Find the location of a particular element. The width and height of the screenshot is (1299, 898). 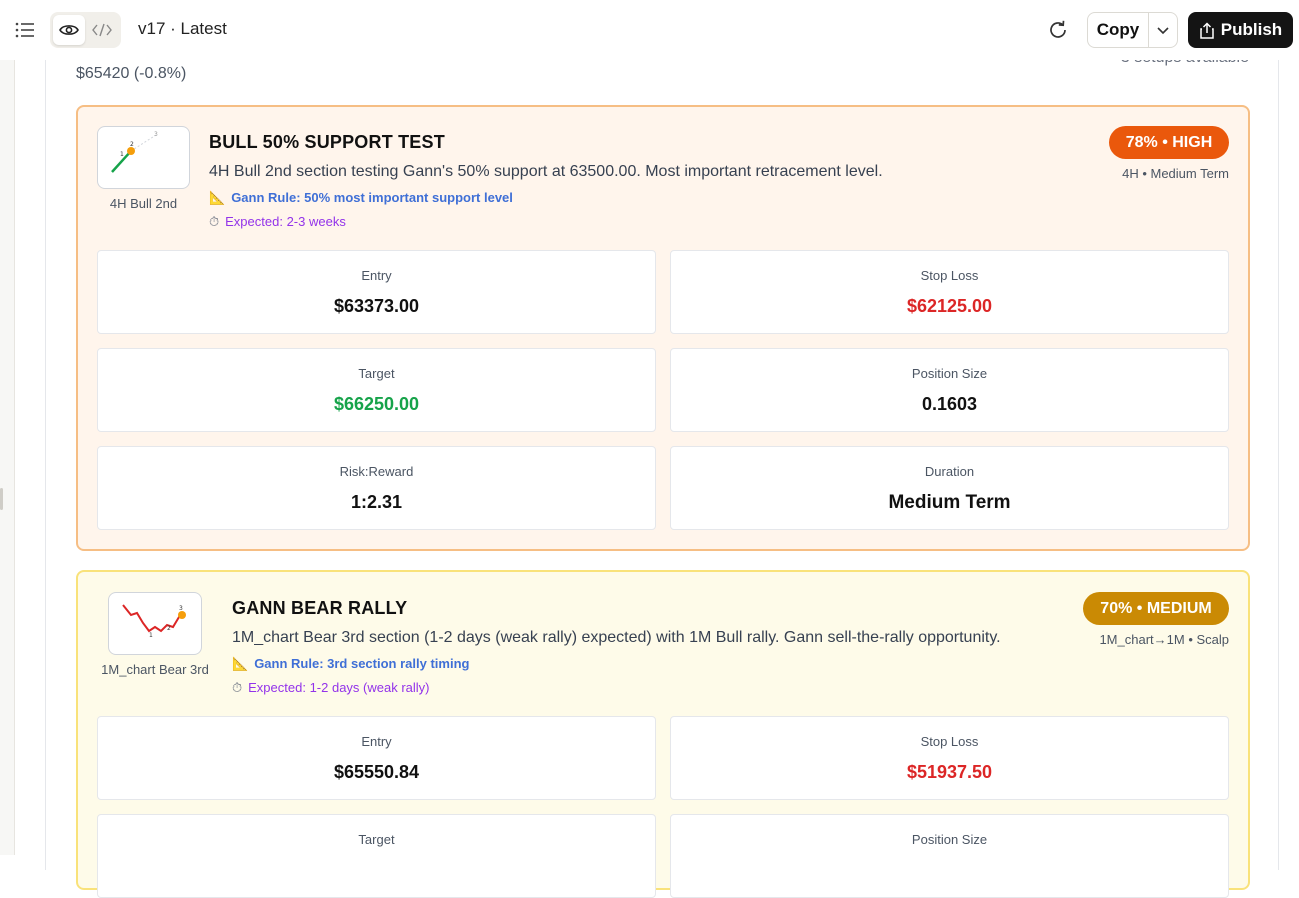

metric-value: 0.1603 is located at coordinates (949, 404).